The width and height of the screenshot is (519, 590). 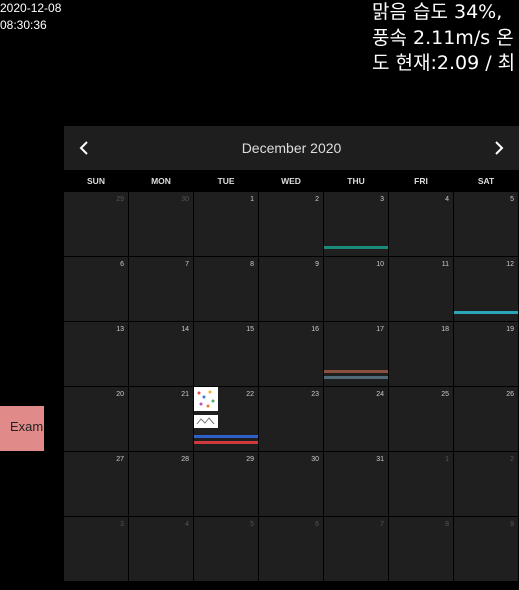 What do you see at coordinates (445, 394) in the screenshot?
I see `day-number: 25` at bounding box center [445, 394].